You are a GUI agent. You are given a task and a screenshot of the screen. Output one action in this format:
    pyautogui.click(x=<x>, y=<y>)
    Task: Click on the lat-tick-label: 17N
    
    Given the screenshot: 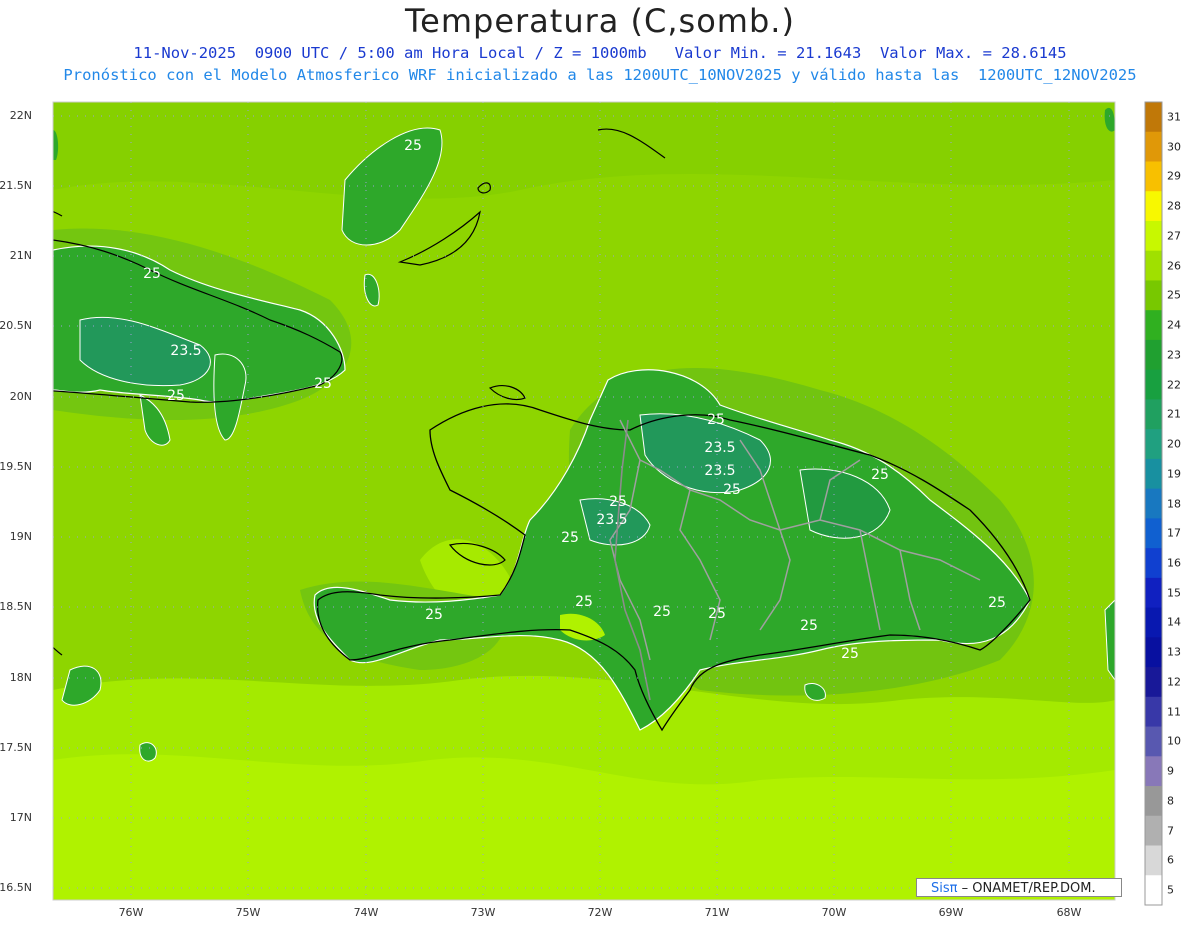 What is the action you would take?
    pyautogui.click(x=20, y=817)
    